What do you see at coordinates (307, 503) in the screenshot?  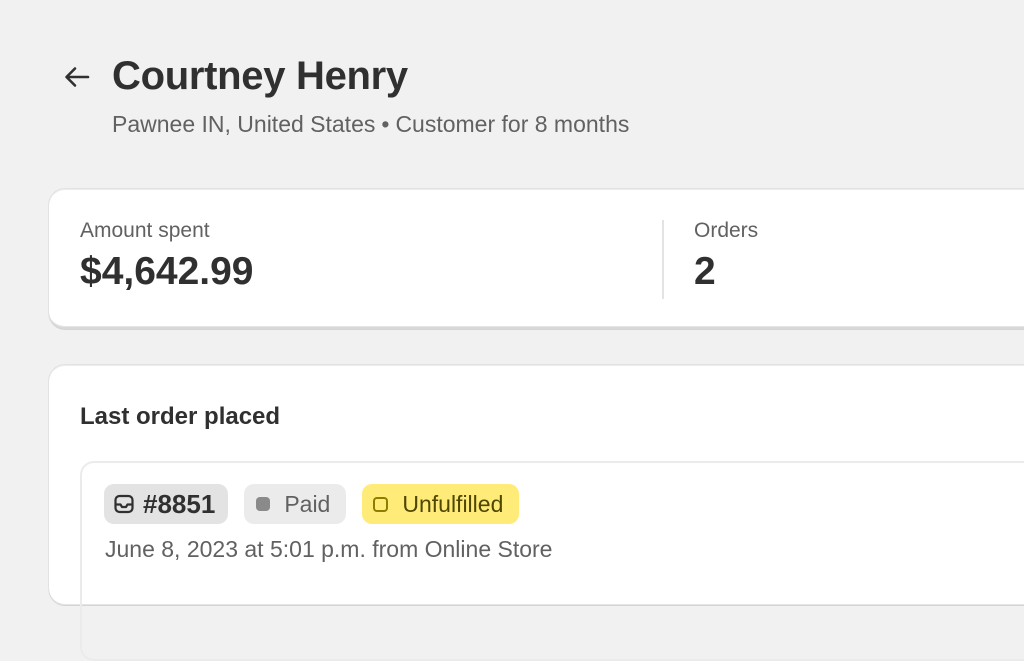 I see `payment-status-label: Paid` at bounding box center [307, 503].